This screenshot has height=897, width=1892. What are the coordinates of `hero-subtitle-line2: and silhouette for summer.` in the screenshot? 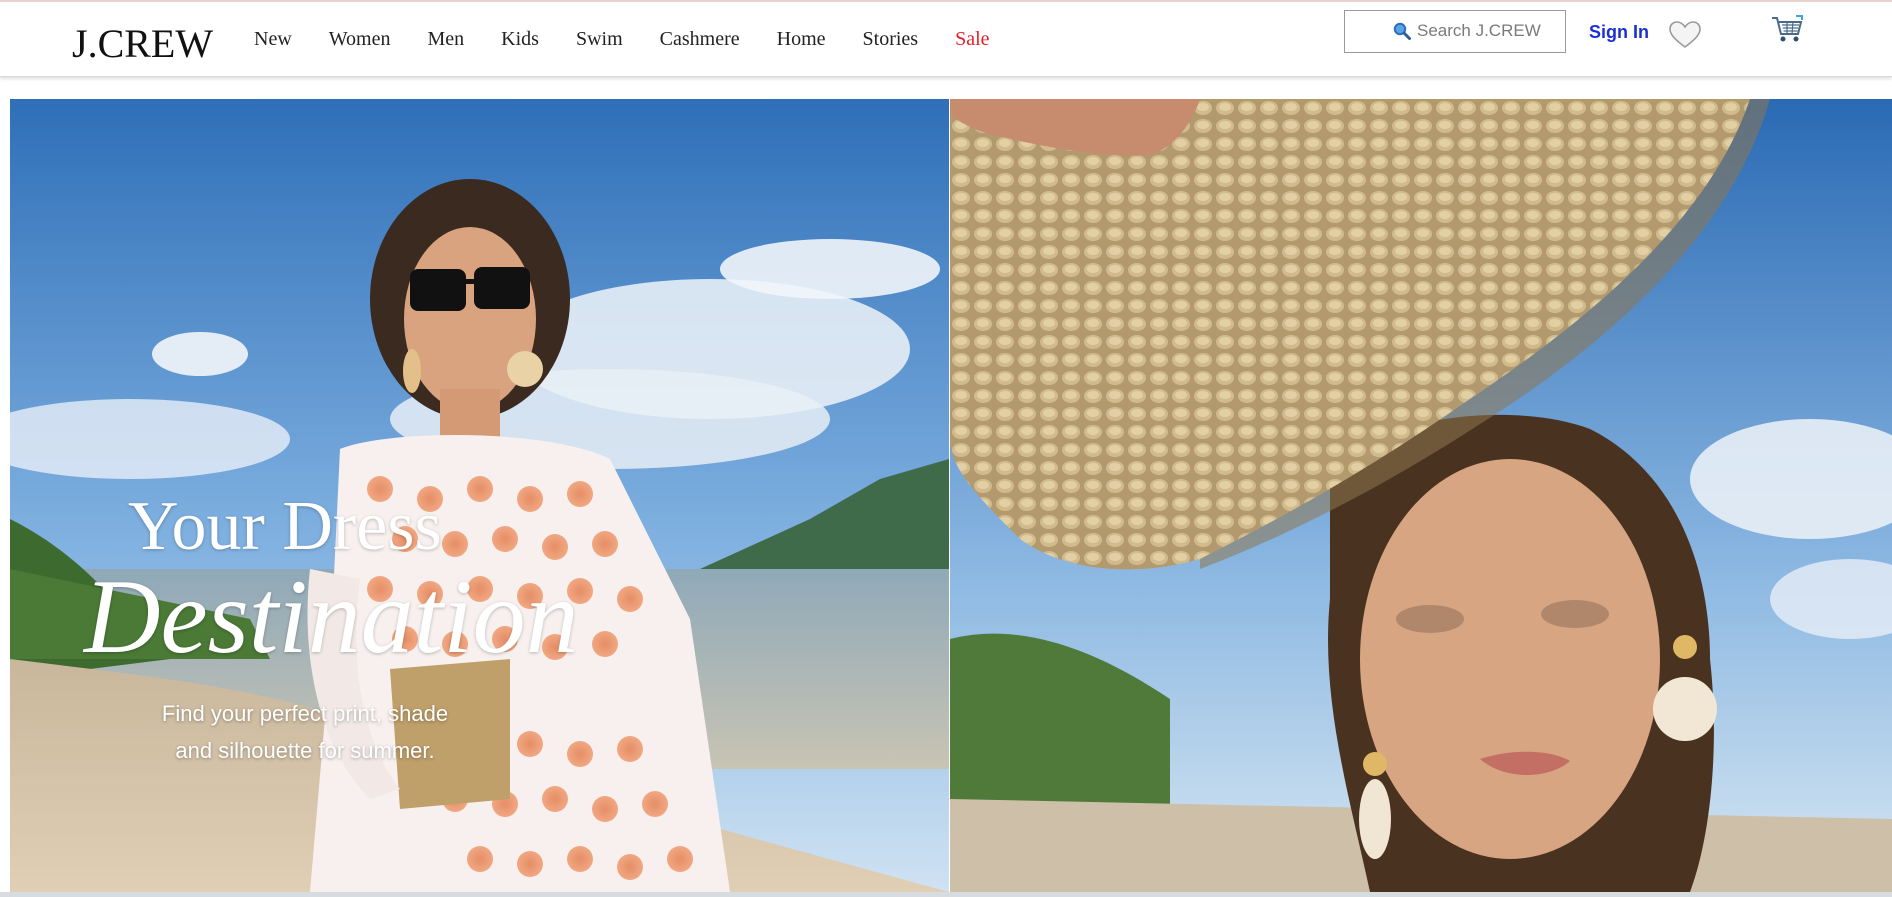 It's located at (305, 750).